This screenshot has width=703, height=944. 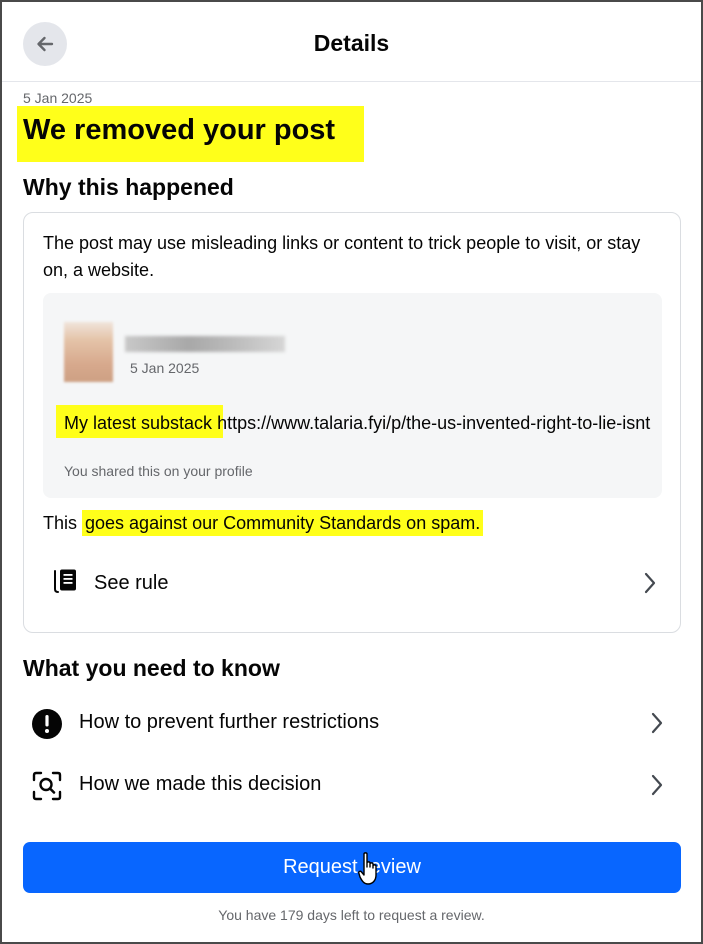 I want to click on book-icon, so click(x=65, y=581).